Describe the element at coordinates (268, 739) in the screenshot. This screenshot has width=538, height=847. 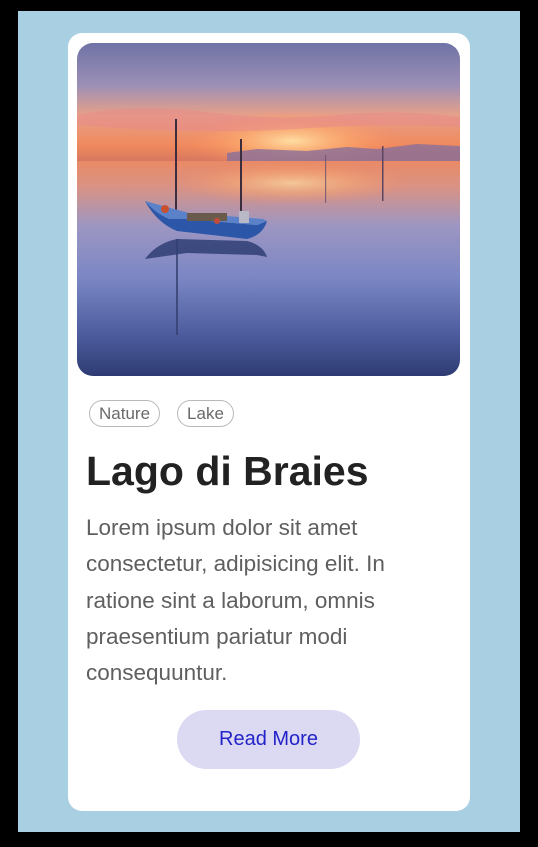
I see `read-more-button: Read More` at that location.